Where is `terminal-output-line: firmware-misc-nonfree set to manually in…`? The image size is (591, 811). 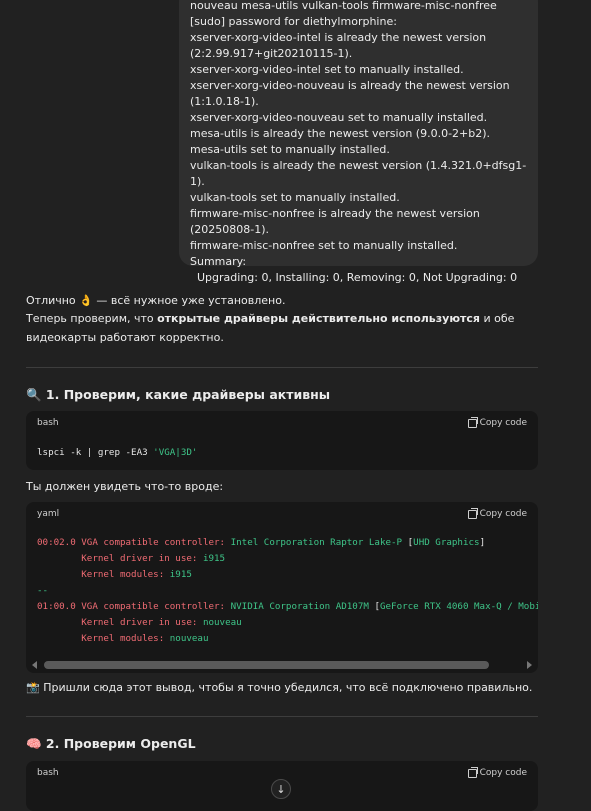 terminal-output-line: firmware-misc-nonfree set to manually in… is located at coordinates (324, 245).